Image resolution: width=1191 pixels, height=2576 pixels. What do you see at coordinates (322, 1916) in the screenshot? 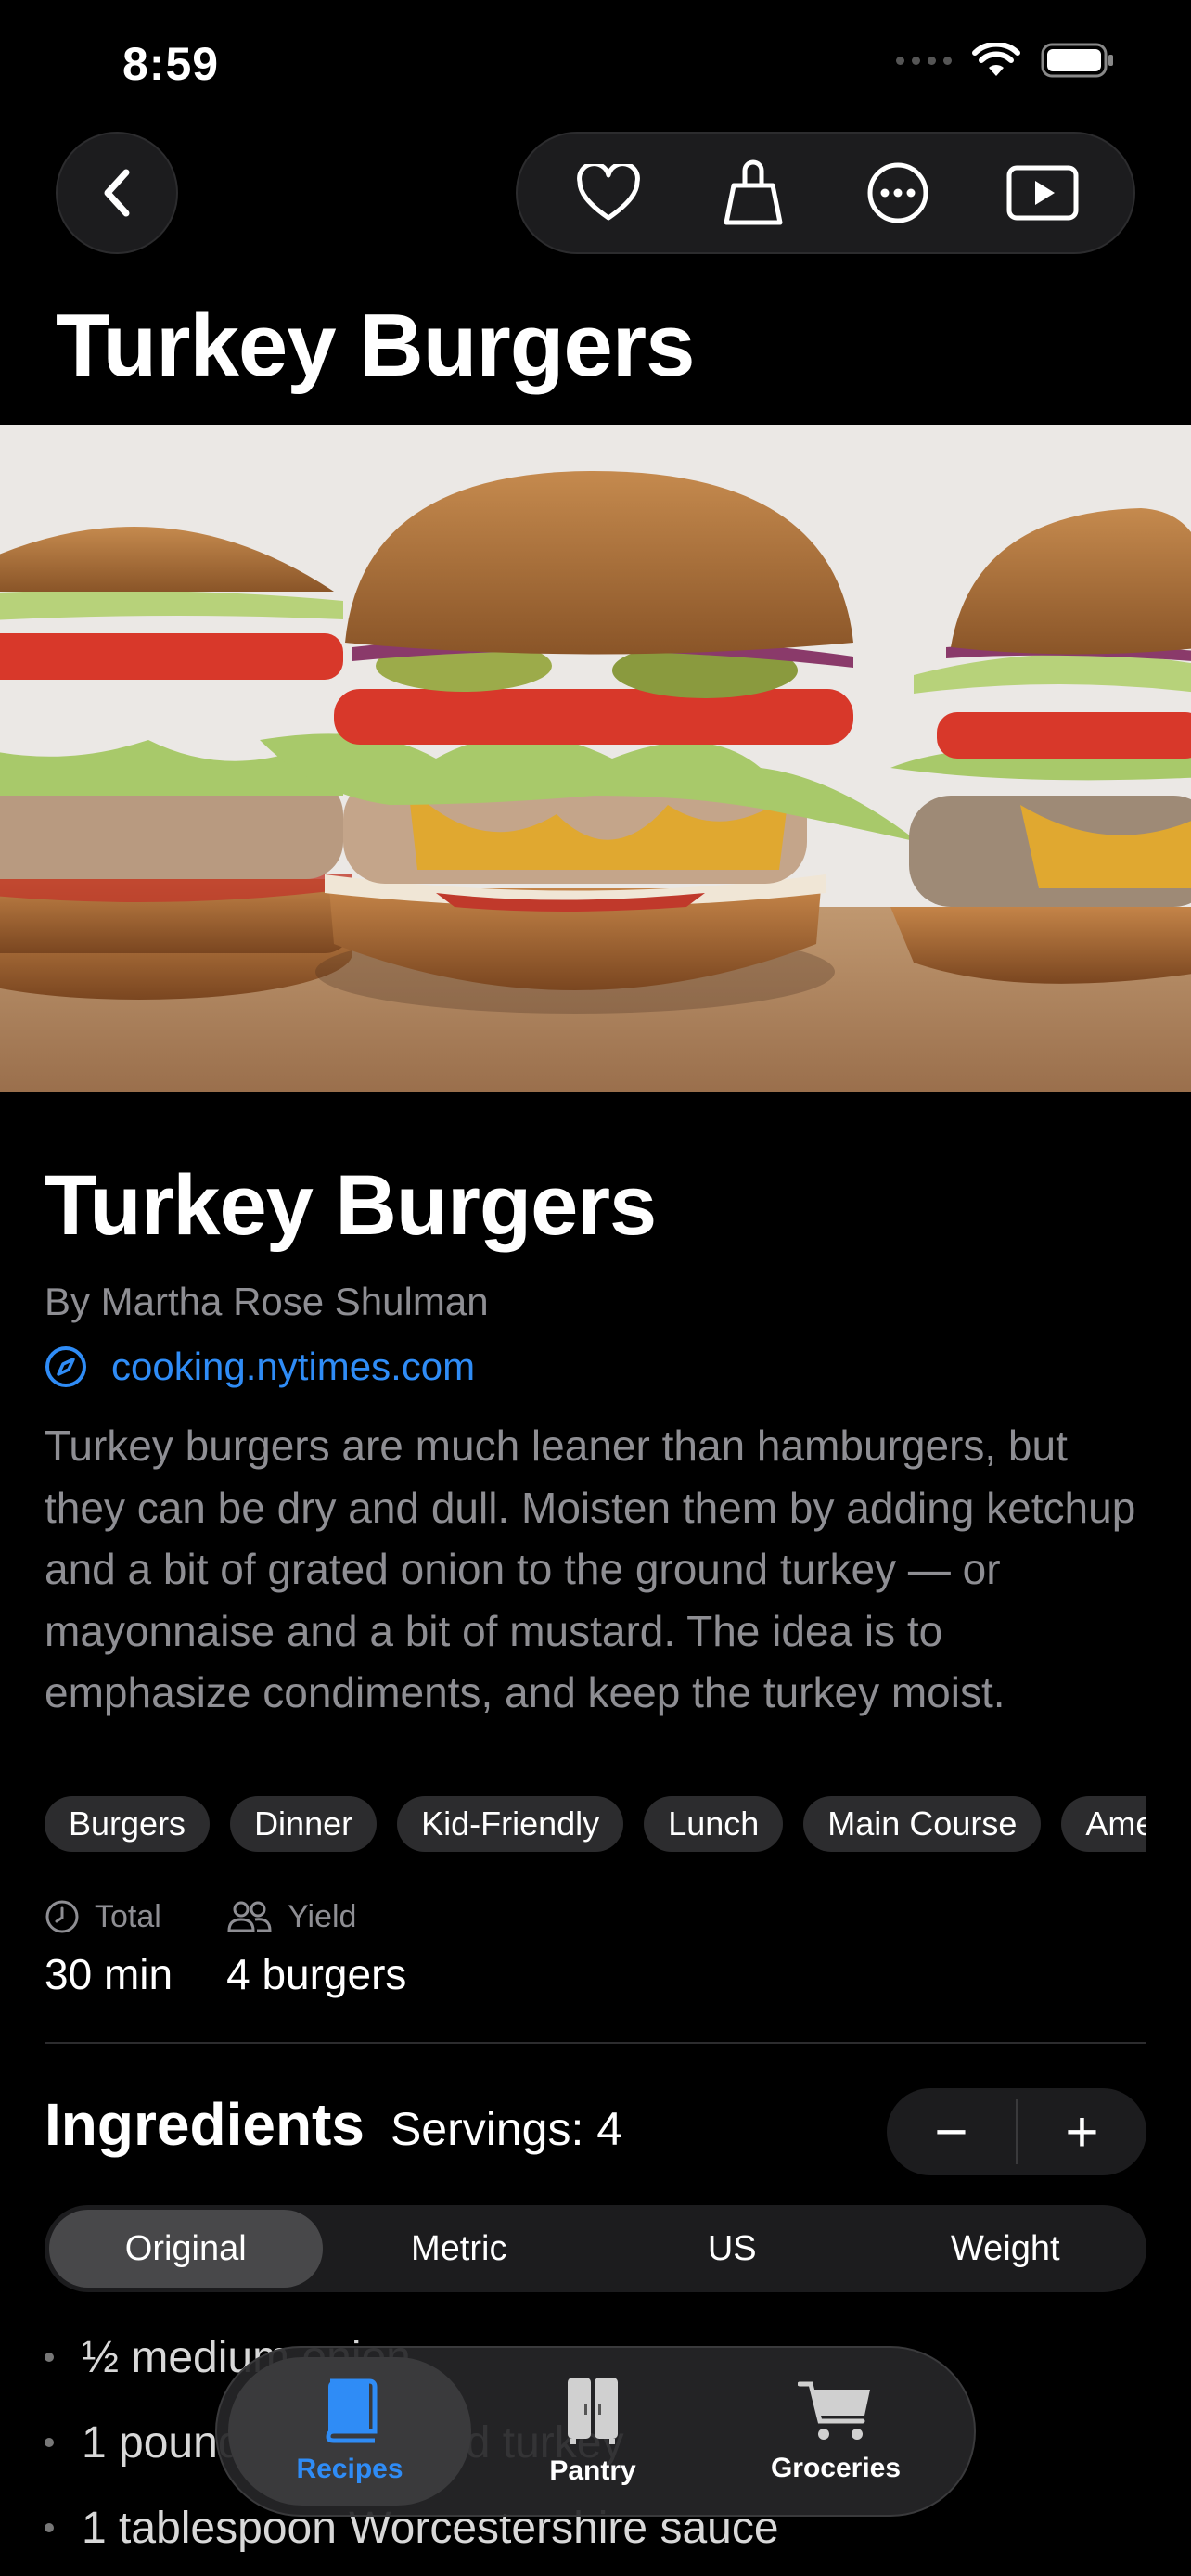
I see `yield-label: Yield` at bounding box center [322, 1916].